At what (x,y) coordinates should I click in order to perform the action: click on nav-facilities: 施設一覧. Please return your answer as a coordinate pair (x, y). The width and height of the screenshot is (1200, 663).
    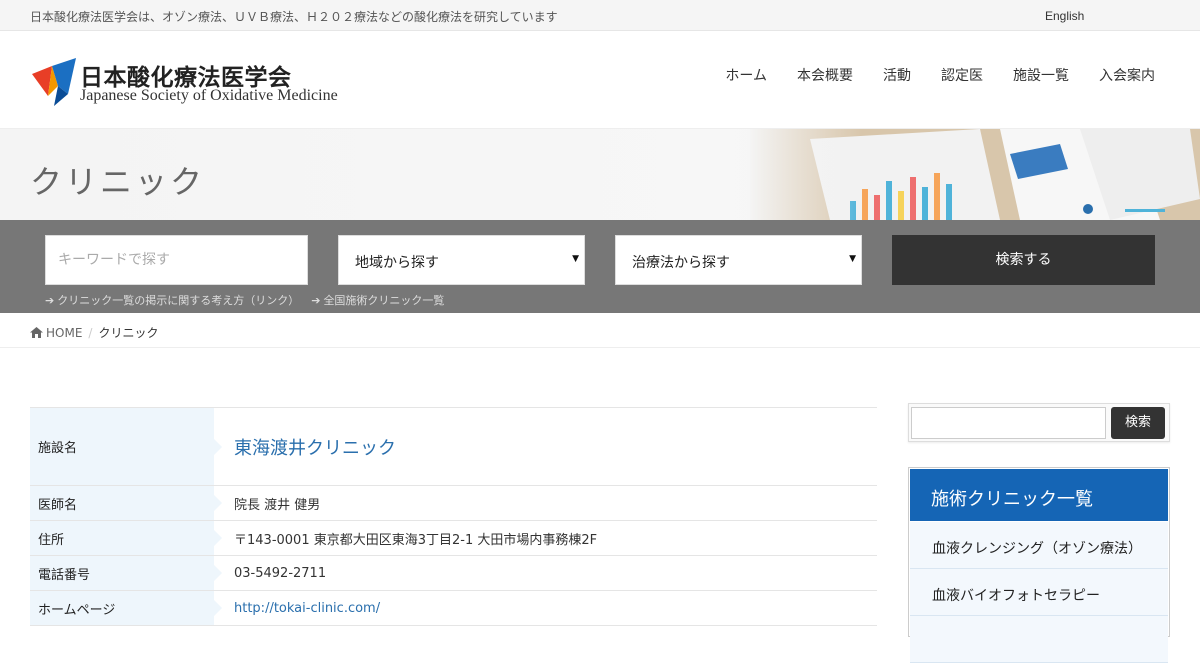
    Looking at the image, I should click on (1026, 75).